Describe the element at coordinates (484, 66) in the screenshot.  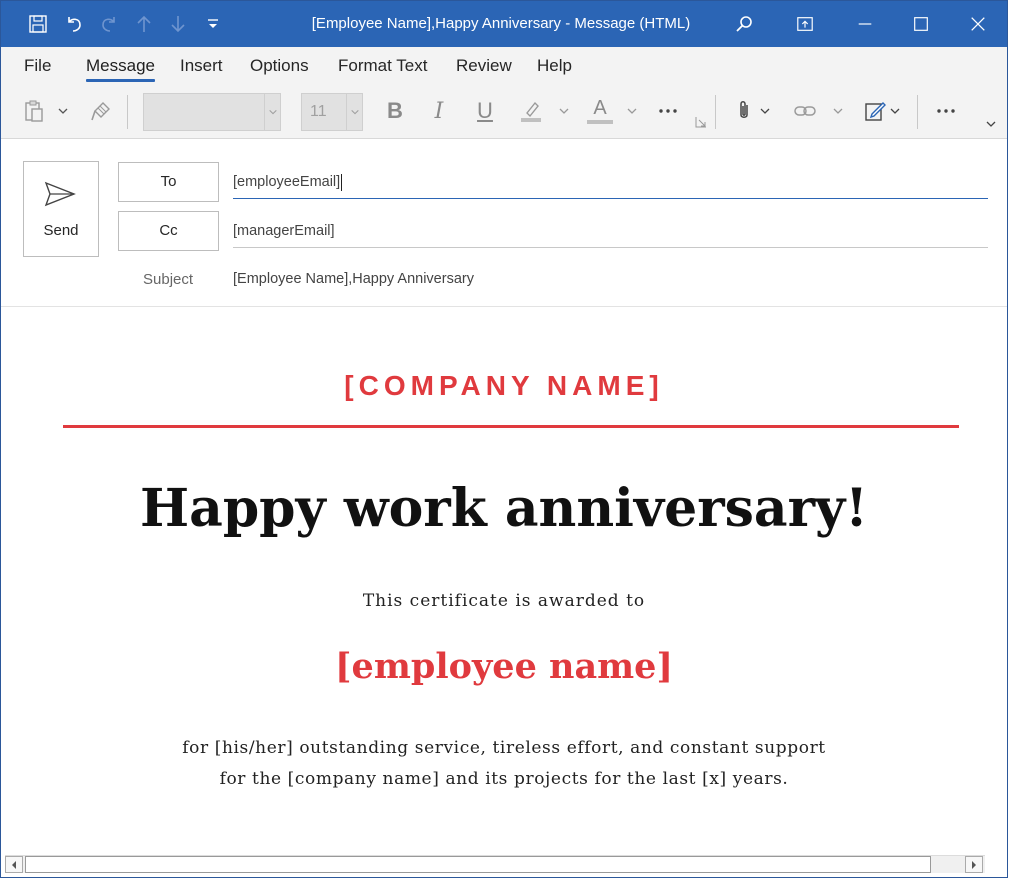
I see `tab-review: Review` at that location.